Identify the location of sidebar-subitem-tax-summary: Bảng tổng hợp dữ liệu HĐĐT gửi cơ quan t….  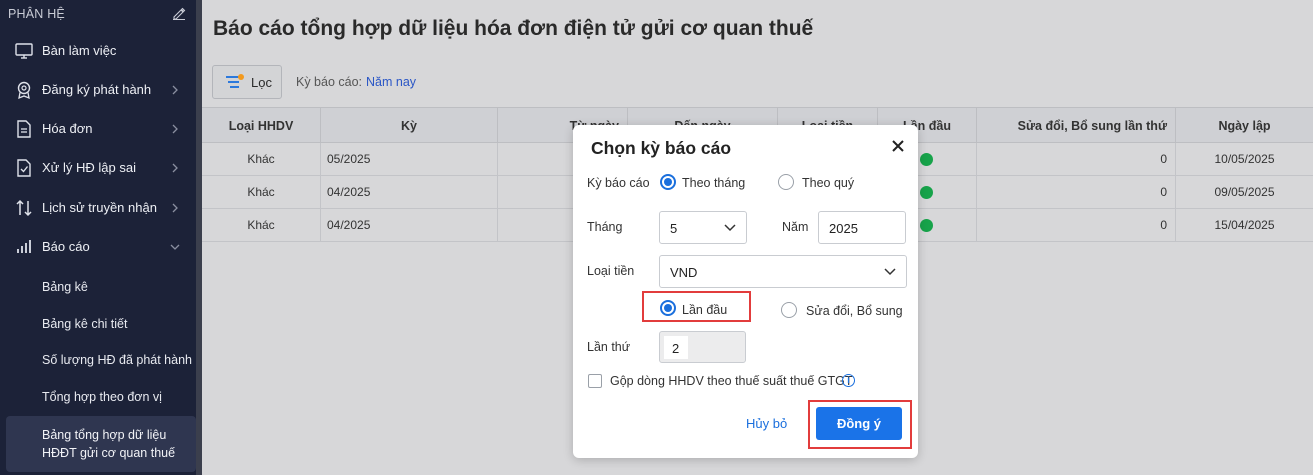
(101, 444).